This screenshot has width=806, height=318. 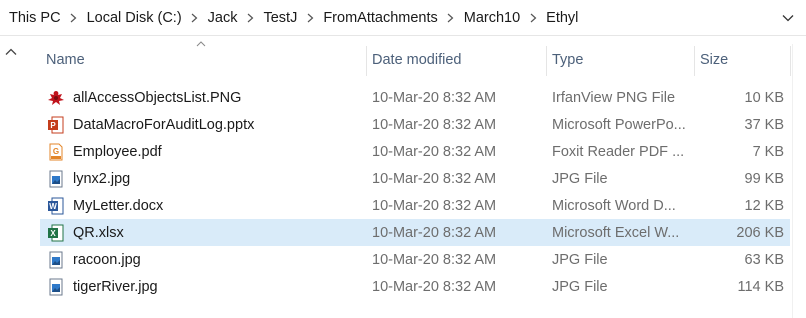 What do you see at coordinates (98, 232) in the screenshot?
I see `file-name: QR.xlsx` at bounding box center [98, 232].